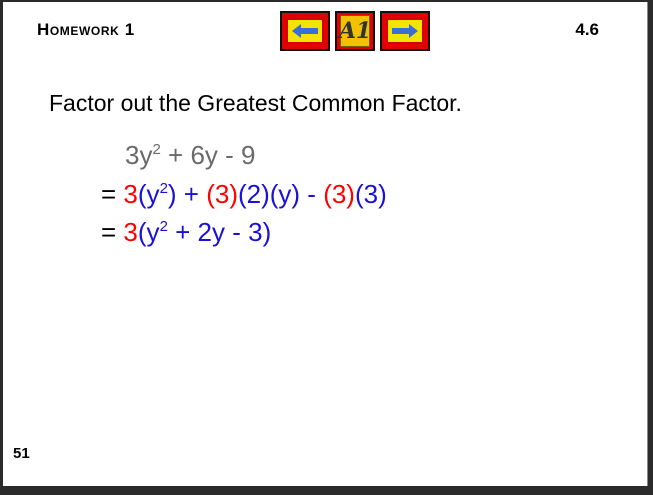 Image resolution: width=653 pixels, height=495 pixels. What do you see at coordinates (219, 232) in the screenshot?
I see `term: + 2y - 3)` at bounding box center [219, 232].